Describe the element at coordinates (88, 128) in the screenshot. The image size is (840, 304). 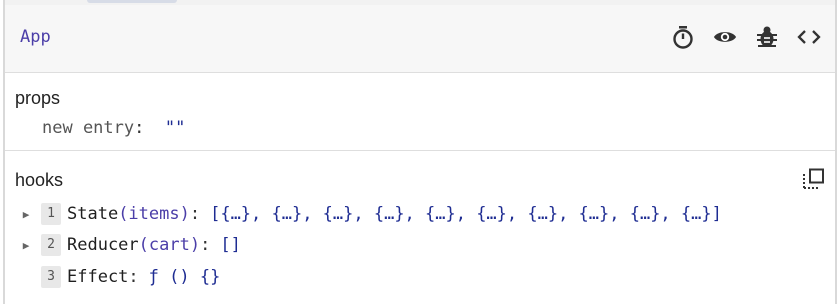
I see `prop-key: new entry` at that location.